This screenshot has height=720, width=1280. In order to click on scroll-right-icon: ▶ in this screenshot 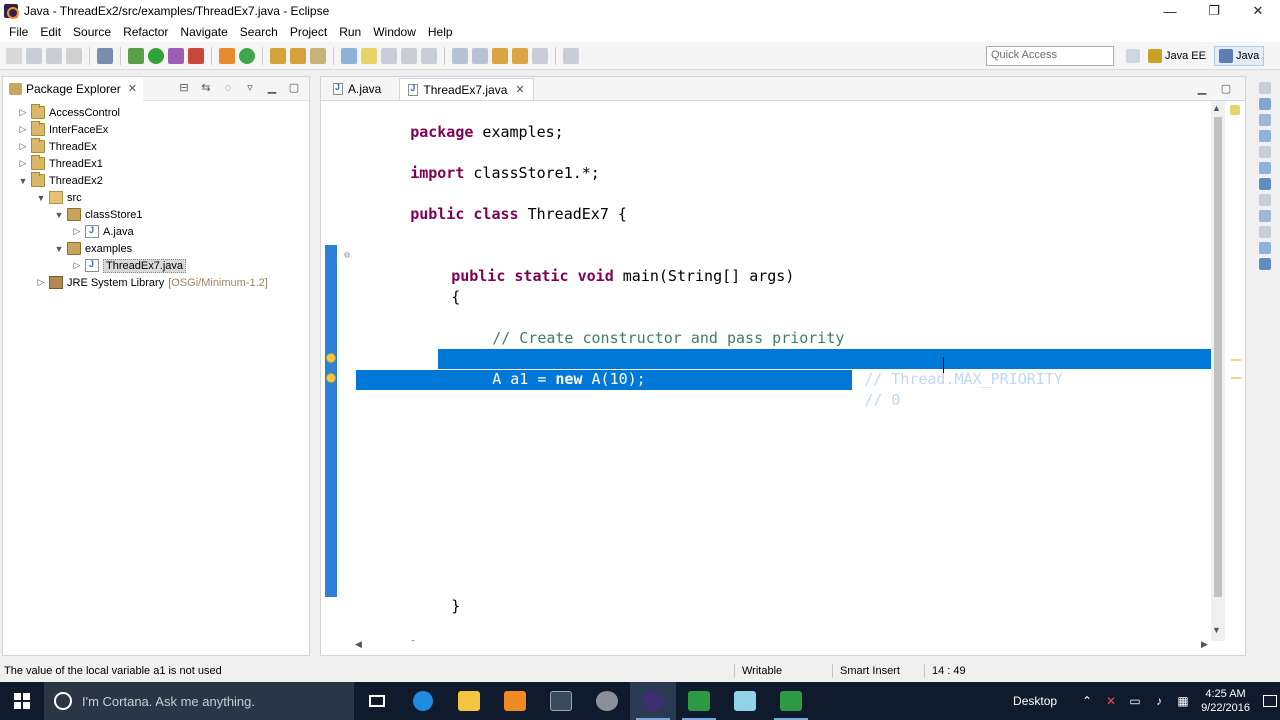, I will do `click(1204, 644)`.